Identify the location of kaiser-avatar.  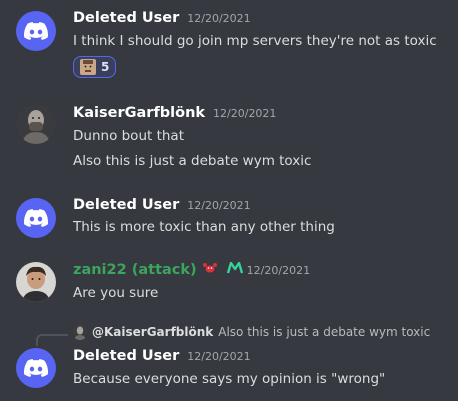
(36, 124).